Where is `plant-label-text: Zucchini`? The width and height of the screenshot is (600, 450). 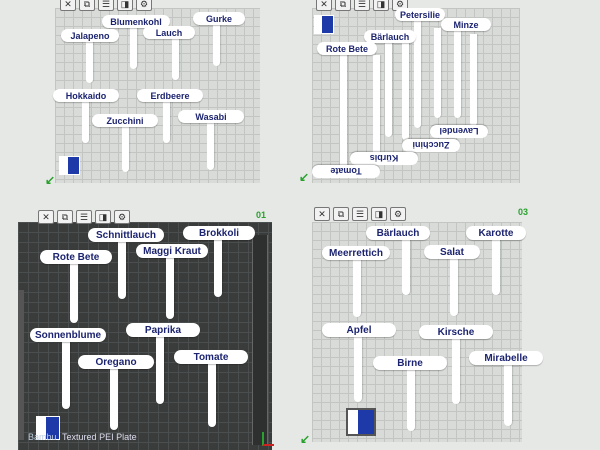
plant-label-text: Zucchini is located at coordinates (431, 145).